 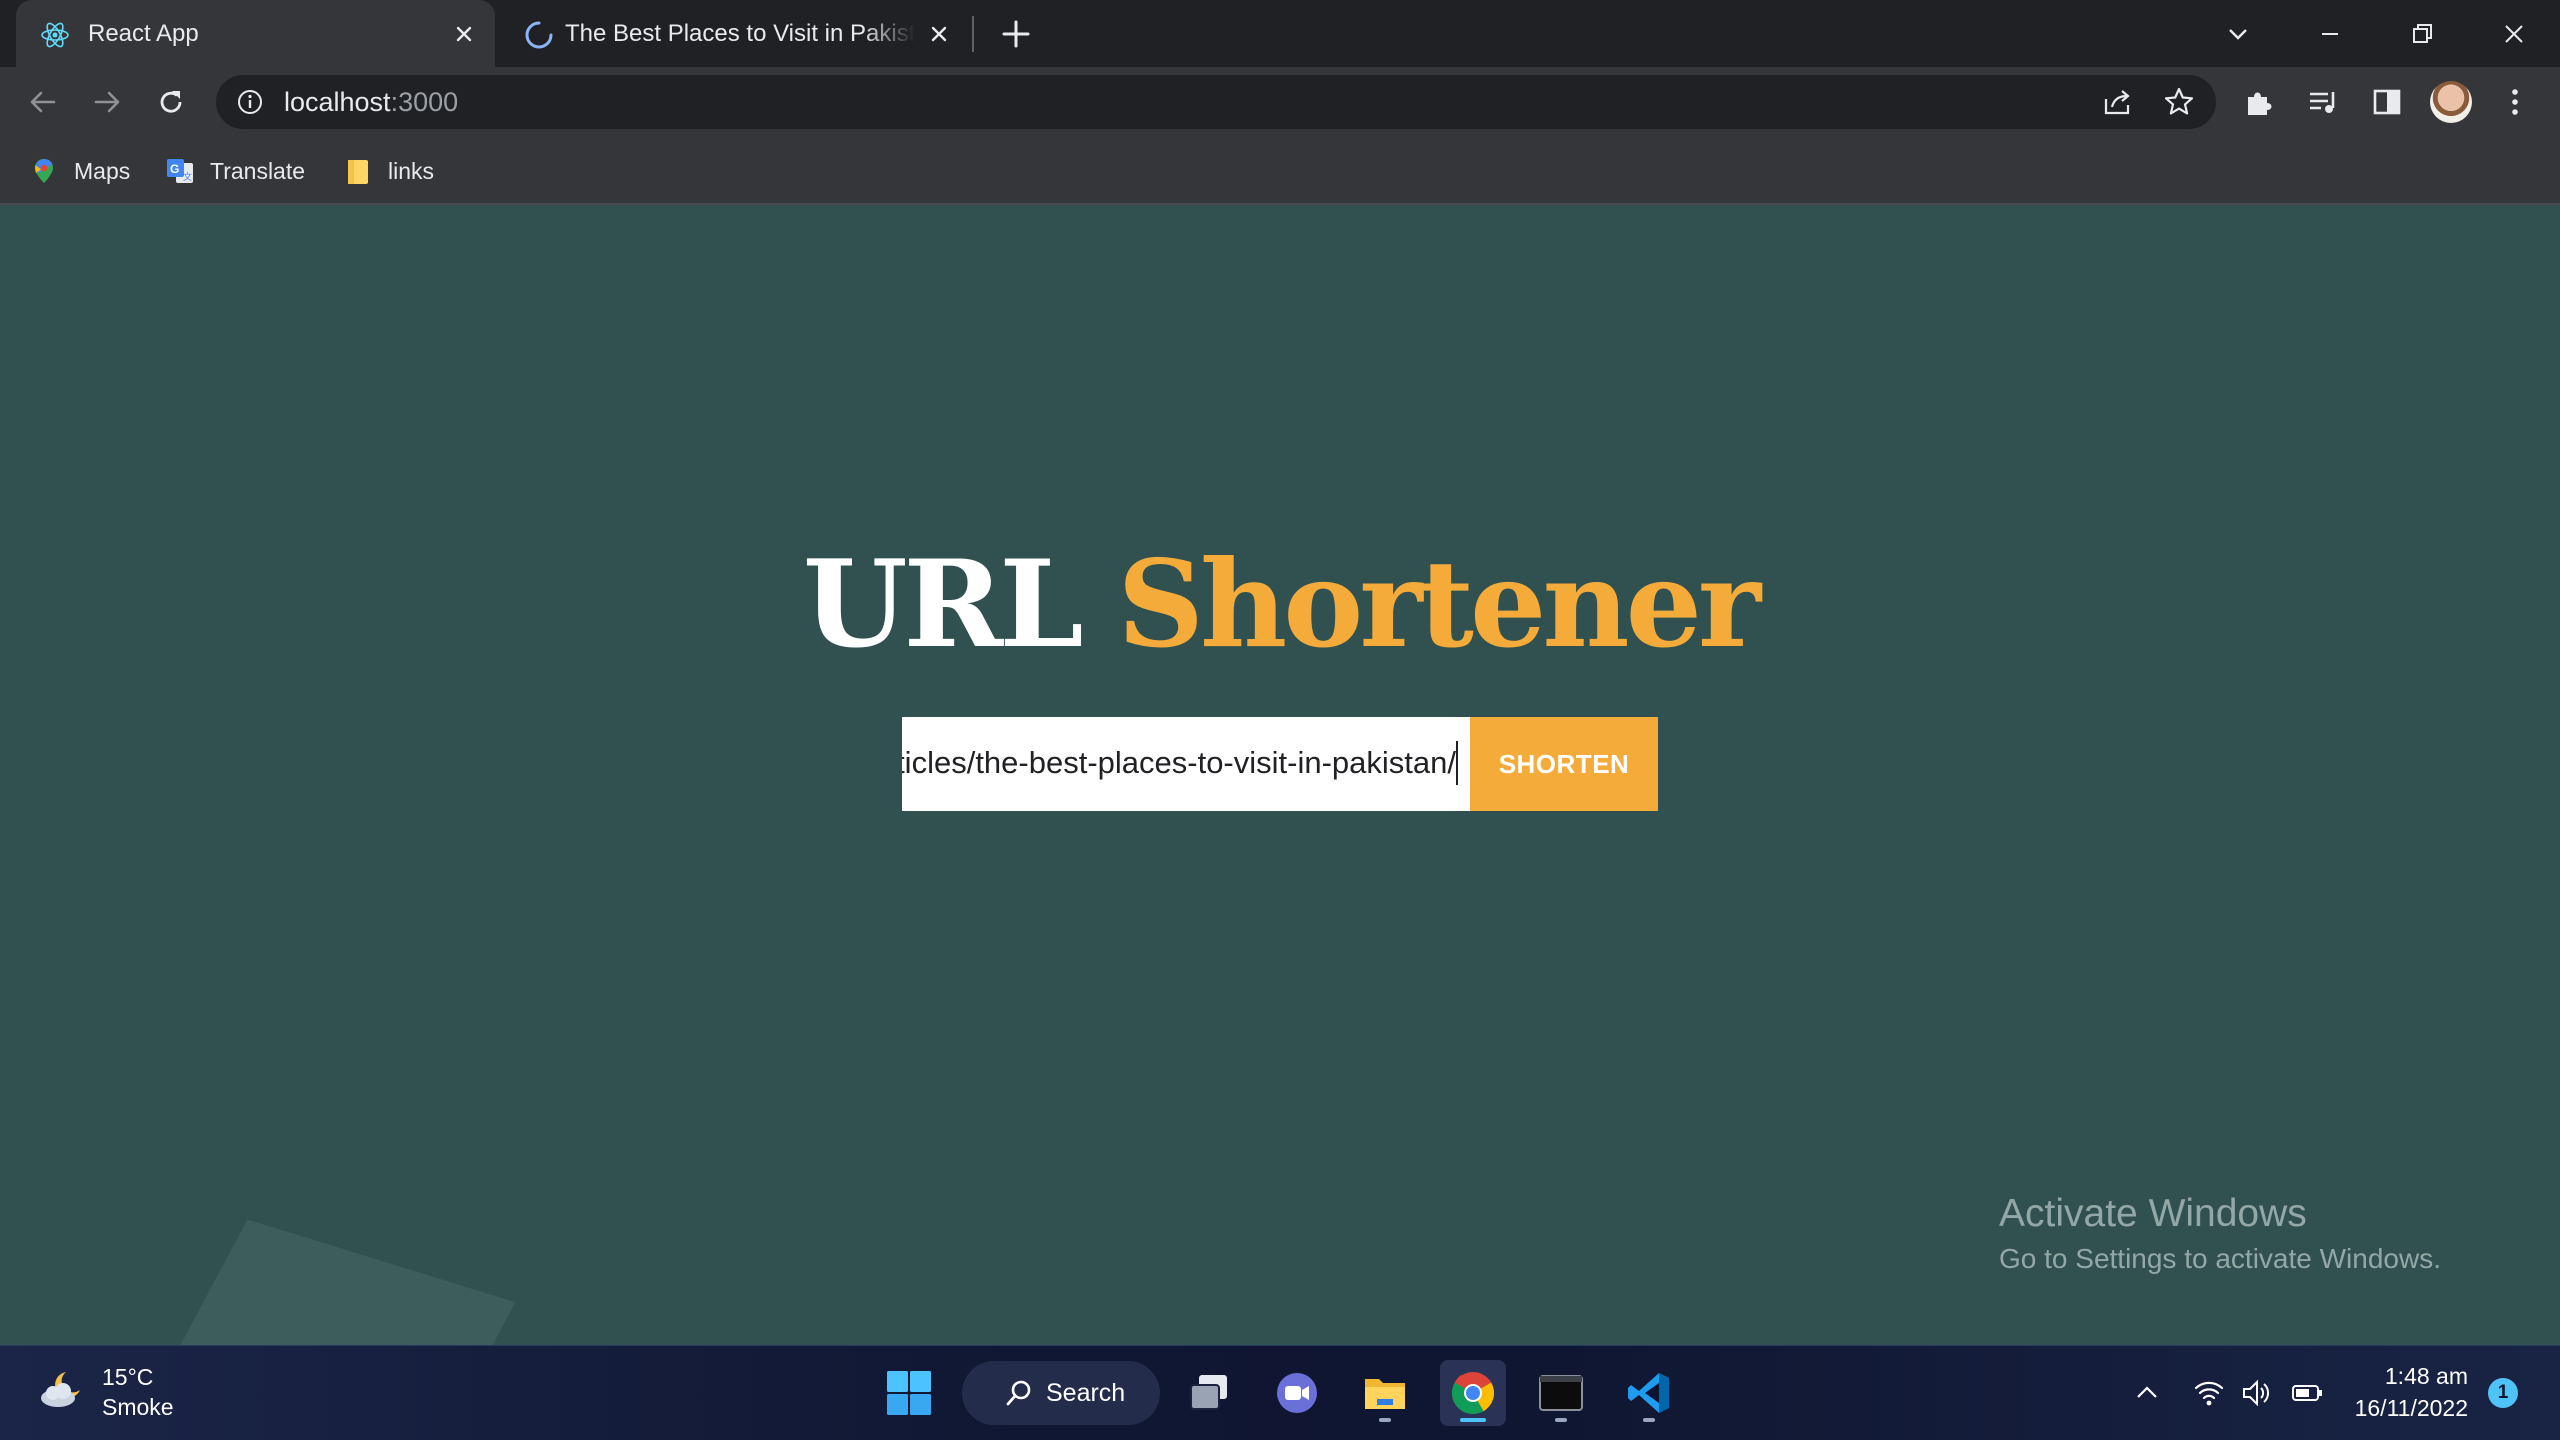 I want to click on forward-arrow-icon, so click(x=107, y=102).